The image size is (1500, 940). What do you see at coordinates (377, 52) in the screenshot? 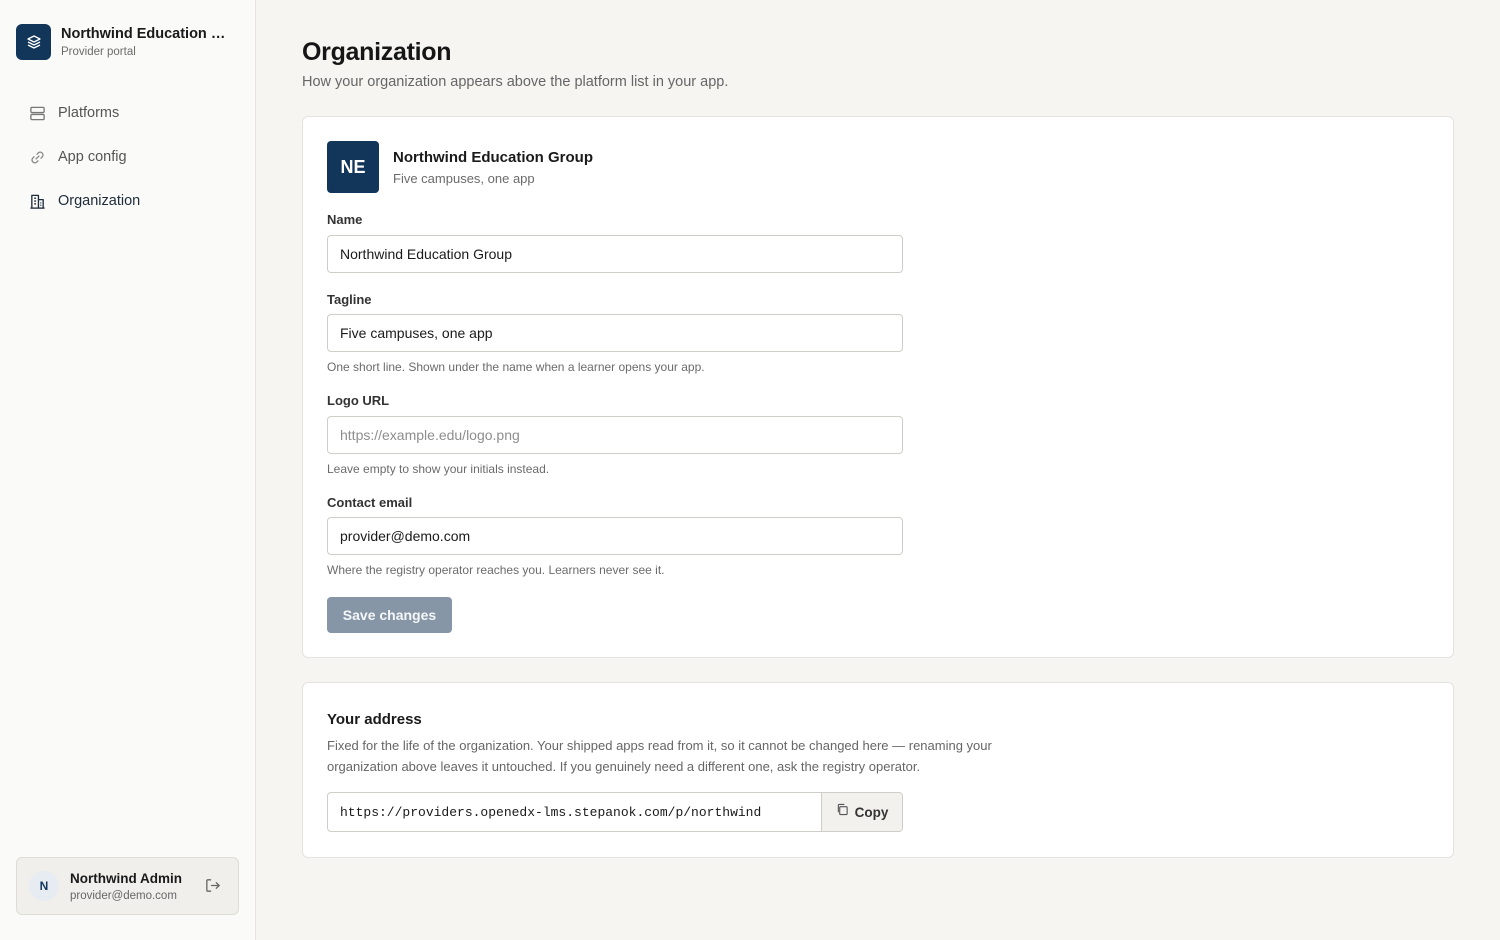
I see `page-title: Organization` at bounding box center [377, 52].